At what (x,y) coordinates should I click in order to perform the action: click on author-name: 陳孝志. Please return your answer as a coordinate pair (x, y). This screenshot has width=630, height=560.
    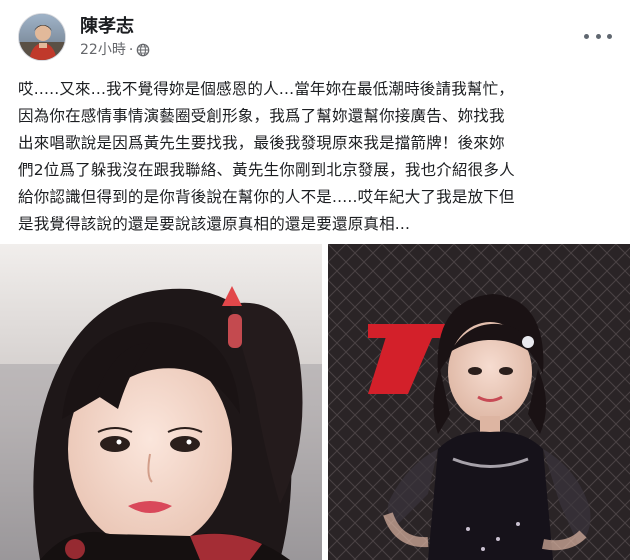
    Looking at the image, I should click on (115, 27).